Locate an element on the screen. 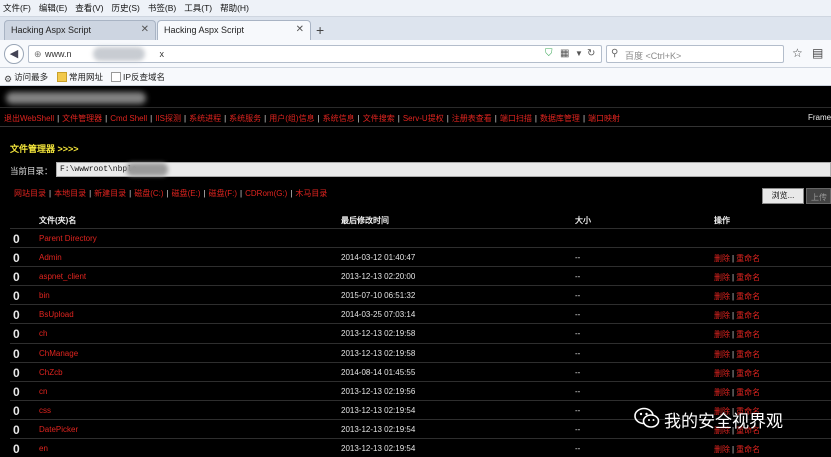 The height and width of the screenshot is (457, 831). star-icon: ☆ is located at coordinates (797, 53).